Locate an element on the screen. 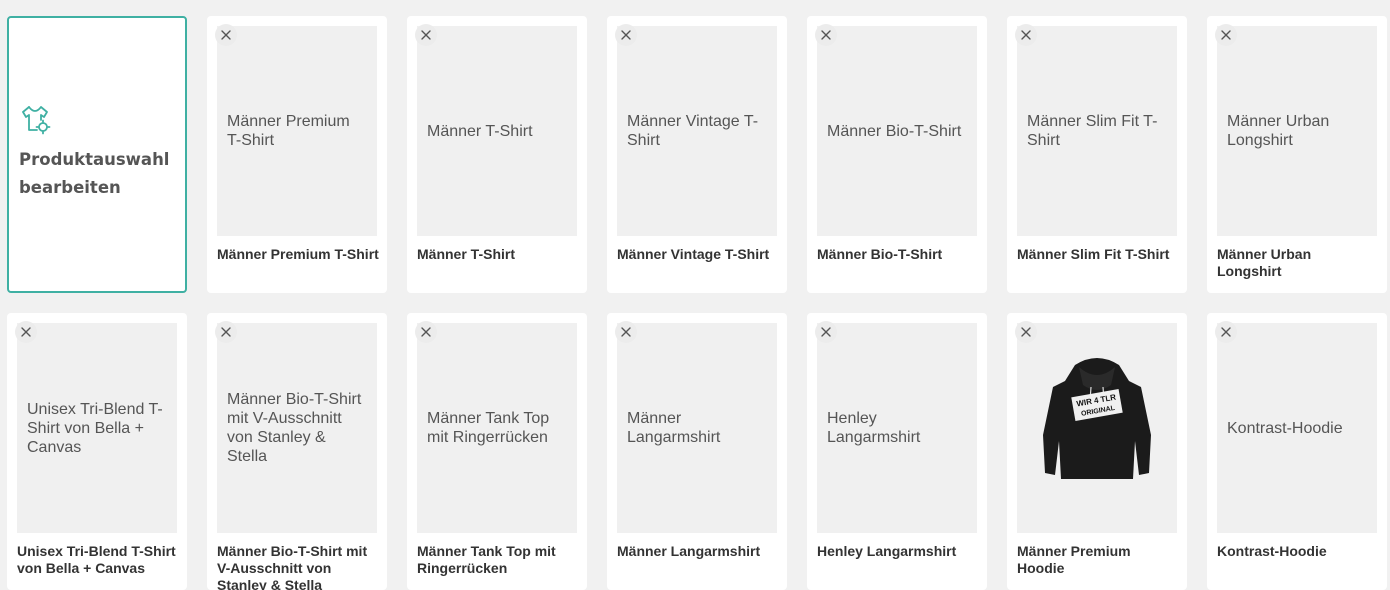 This screenshot has width=1390, height=590. product-image: Henley Langarmshirt is located at coordinates (897, 428).